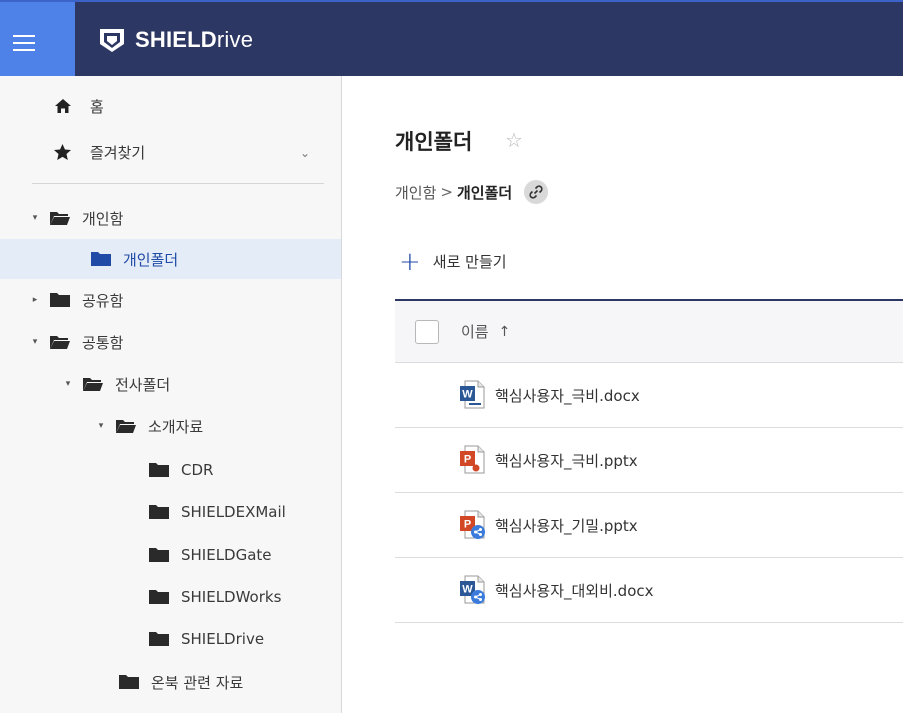  I want to click on file-name: 핵심사용자_기밀.pptx, so click(566, 525).